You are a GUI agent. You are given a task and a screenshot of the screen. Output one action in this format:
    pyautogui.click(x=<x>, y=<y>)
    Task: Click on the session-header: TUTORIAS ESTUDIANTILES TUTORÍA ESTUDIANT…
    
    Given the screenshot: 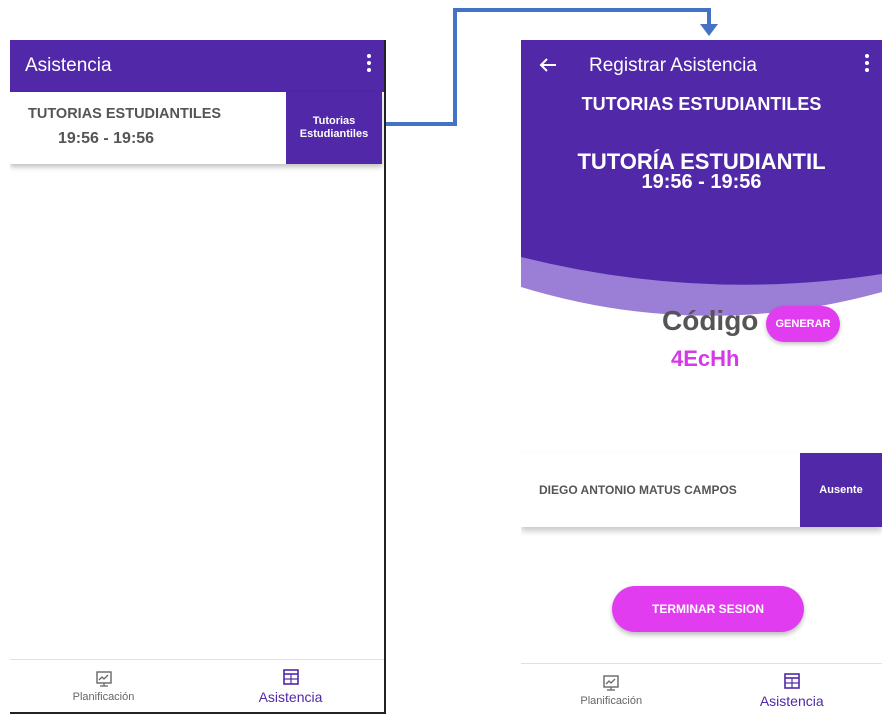 What is the action you would take?
    pyautogui.click(x=701, y=212)
    